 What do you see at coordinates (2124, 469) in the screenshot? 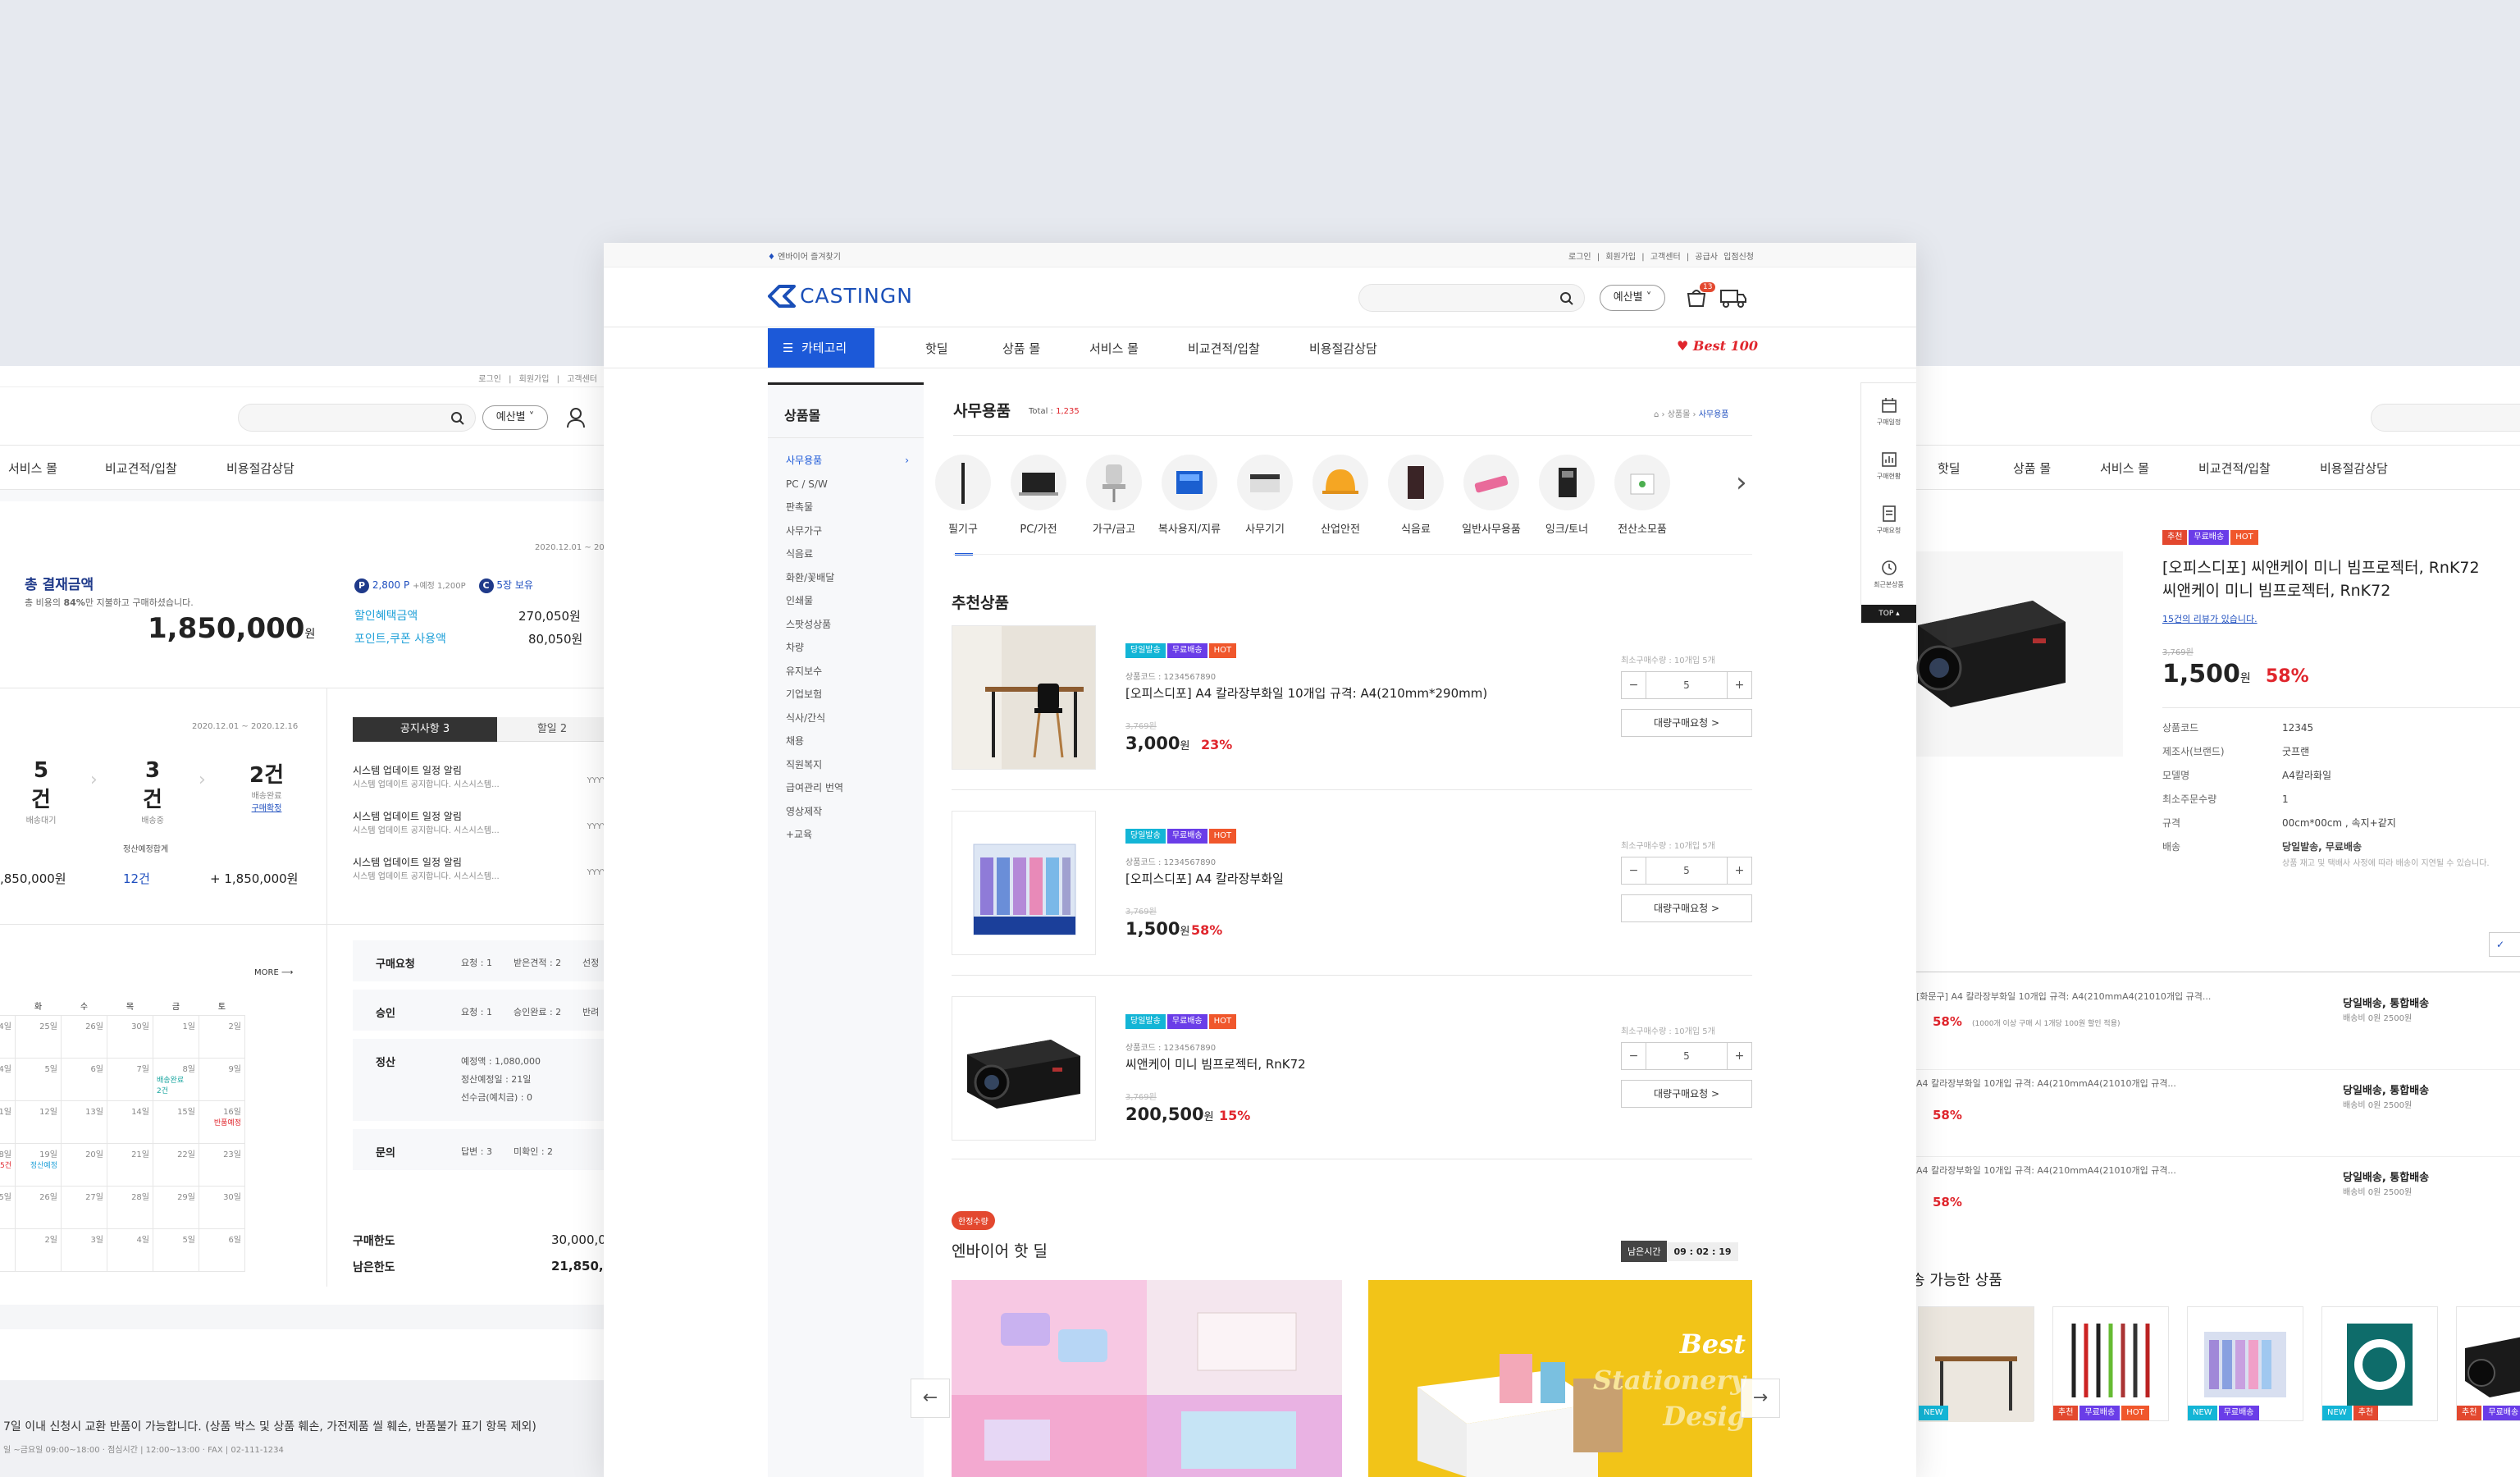
I see `right-nav-service: 서비스 몰` at bounding box center [2124, 469].